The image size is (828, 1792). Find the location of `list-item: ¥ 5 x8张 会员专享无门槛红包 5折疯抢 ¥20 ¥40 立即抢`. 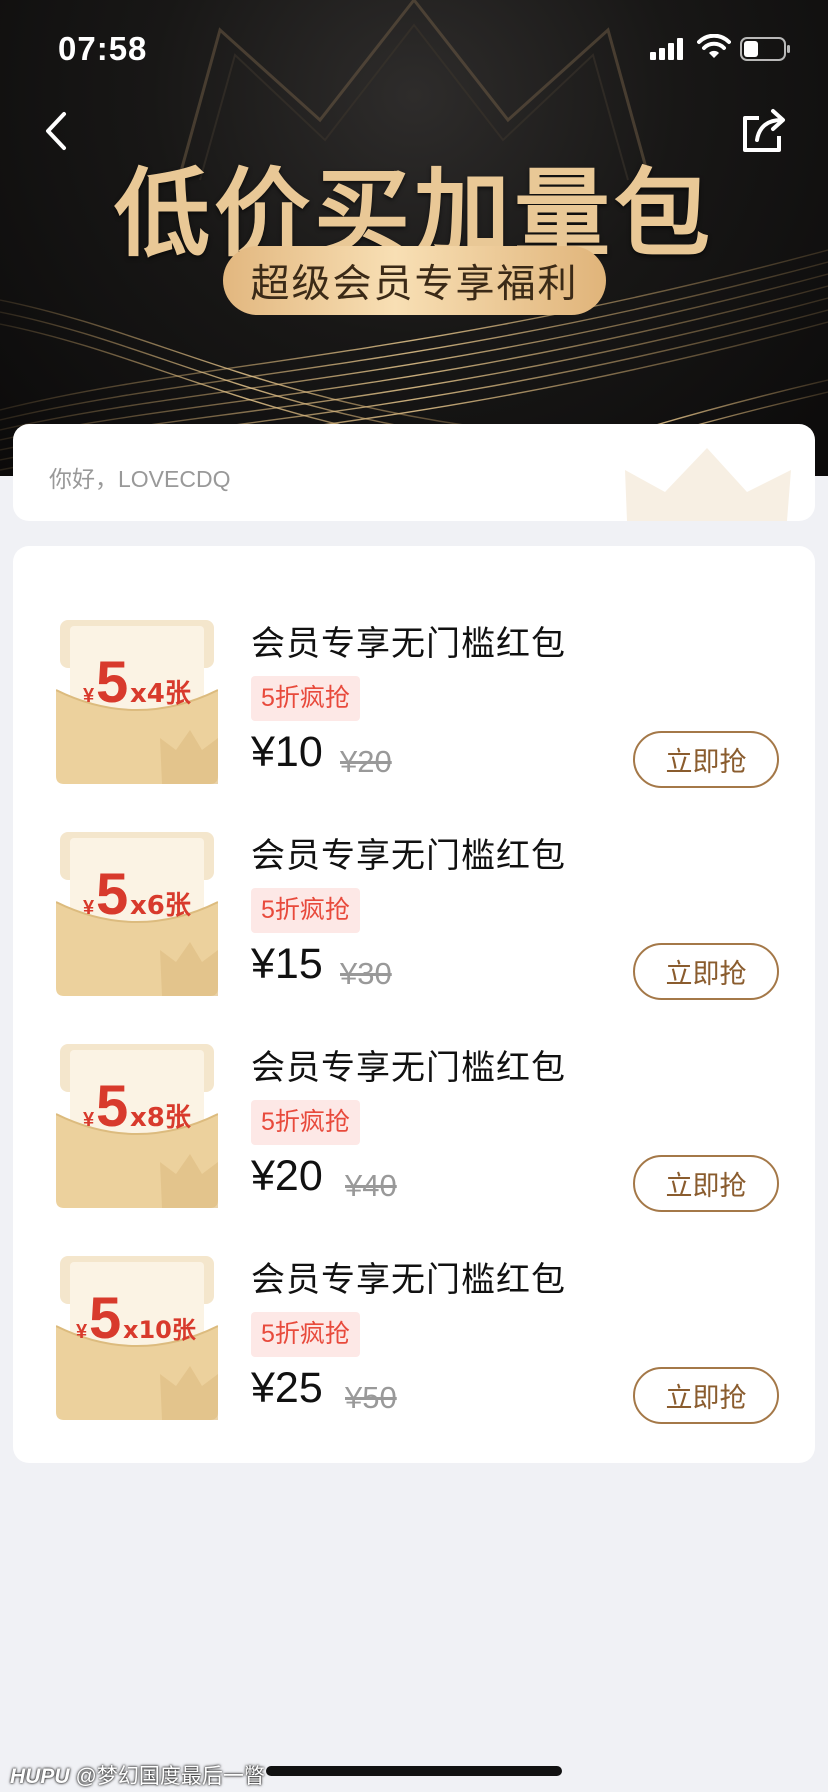

list-item: ¥ 5 x8张 会员专享无门槛红包 5折疯抢 ¥20 ¥40 立即抢 is located at coordinates (414, 1136).